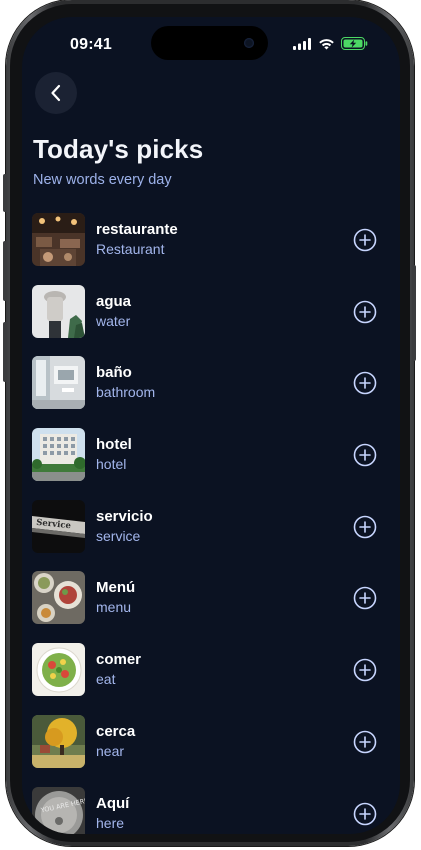 This screenshot has height=850, width=421. I want to click on power-button, so click(414, 313).